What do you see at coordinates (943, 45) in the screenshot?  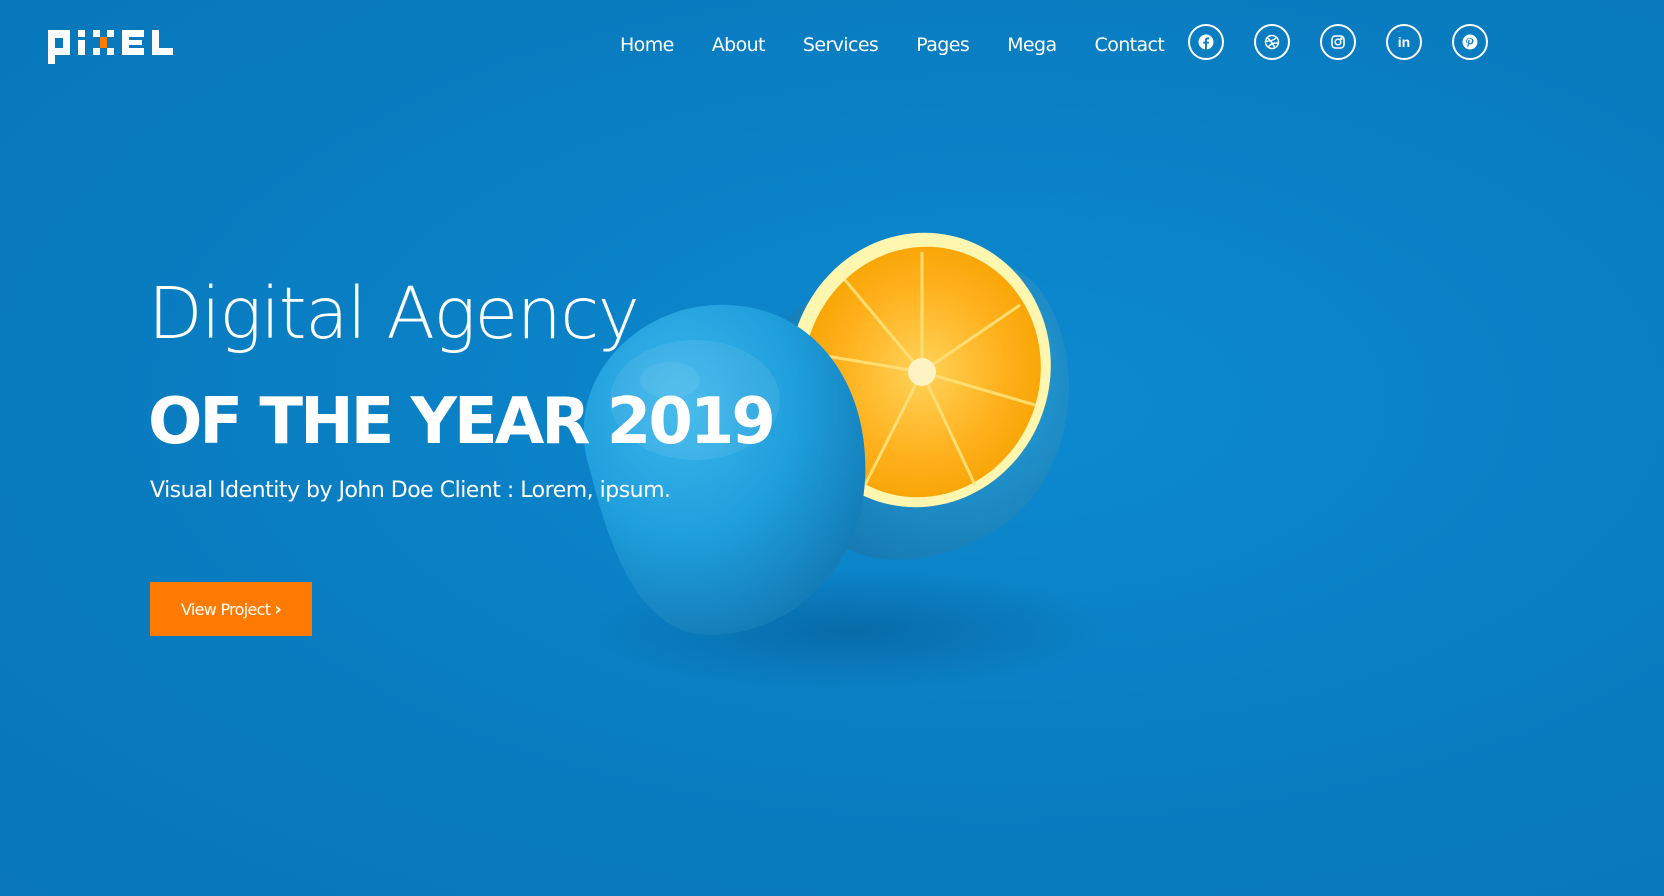 I see `nav-pages: Pages` at bounding box center [943, 45].